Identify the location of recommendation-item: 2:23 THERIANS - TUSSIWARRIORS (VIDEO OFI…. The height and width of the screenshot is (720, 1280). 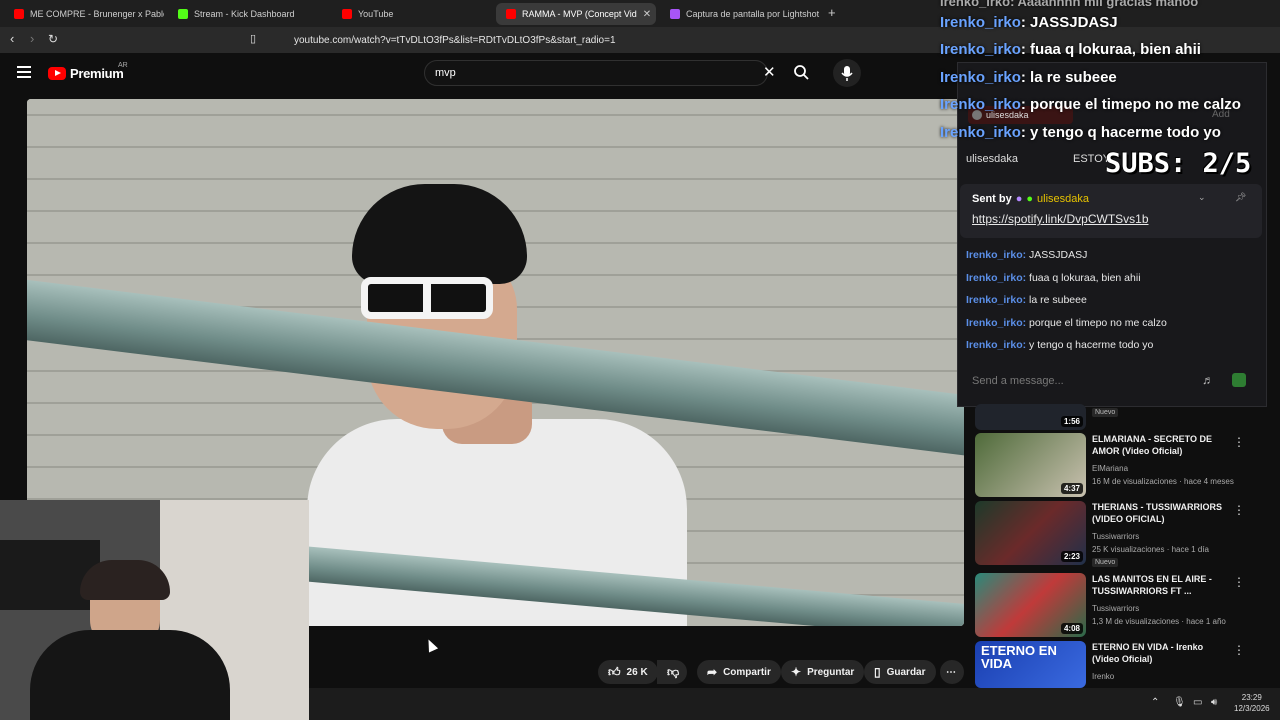
(1120, 534).